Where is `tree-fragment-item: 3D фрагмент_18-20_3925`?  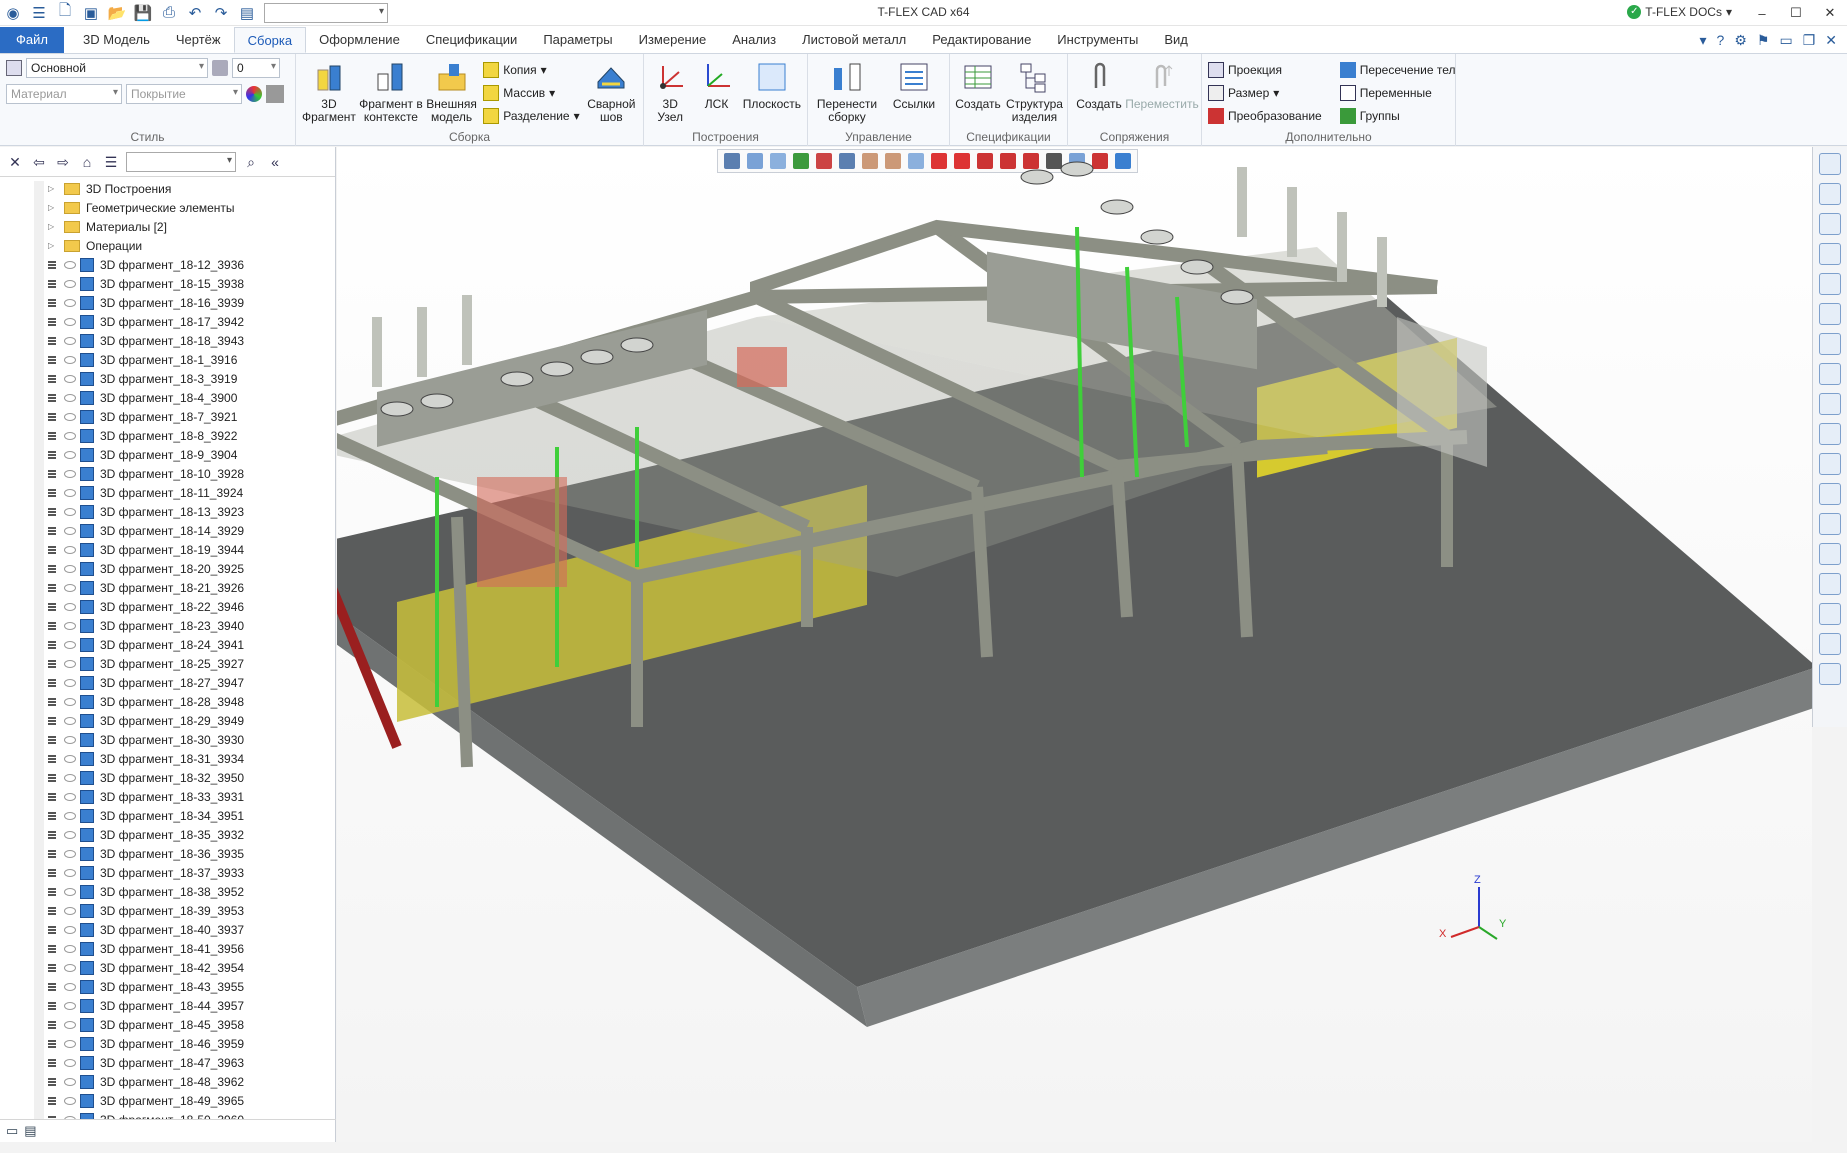
tree-fragment-item: 3D фрагмент_18-20_3925 is located at coordinates (168, 568).